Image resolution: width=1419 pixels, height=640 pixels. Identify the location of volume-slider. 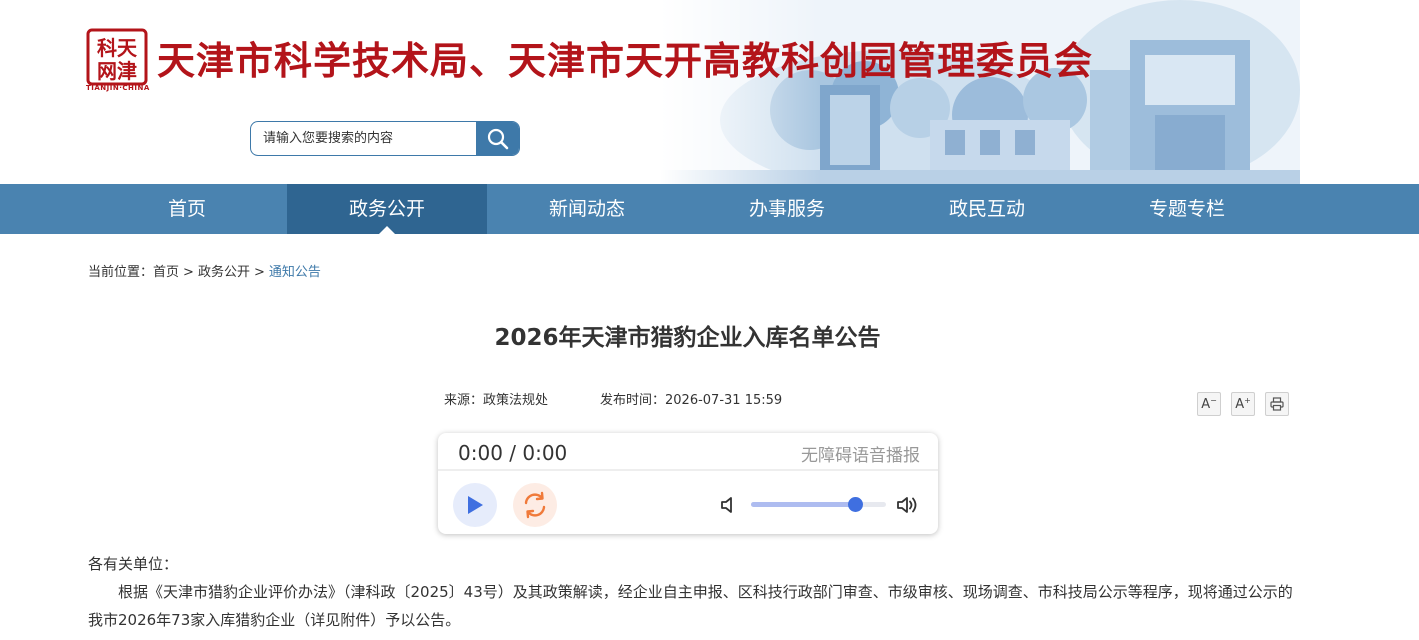
(818, 504).